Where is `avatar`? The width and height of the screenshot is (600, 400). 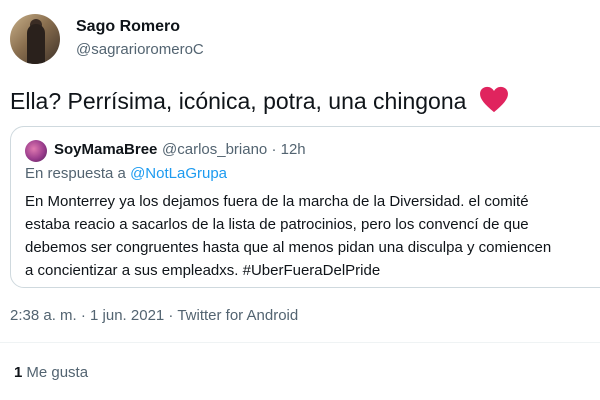 avatar is located at coordinates (35, 39).